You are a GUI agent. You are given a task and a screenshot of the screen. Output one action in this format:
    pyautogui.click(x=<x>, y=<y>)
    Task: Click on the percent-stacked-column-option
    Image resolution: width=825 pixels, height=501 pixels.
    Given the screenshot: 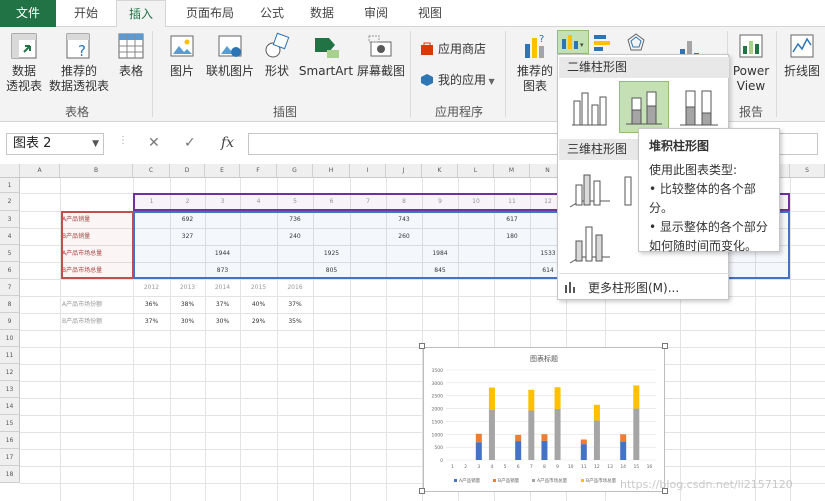 What is the action you would take?
    pyautogui.click(x=699, y=107)
    